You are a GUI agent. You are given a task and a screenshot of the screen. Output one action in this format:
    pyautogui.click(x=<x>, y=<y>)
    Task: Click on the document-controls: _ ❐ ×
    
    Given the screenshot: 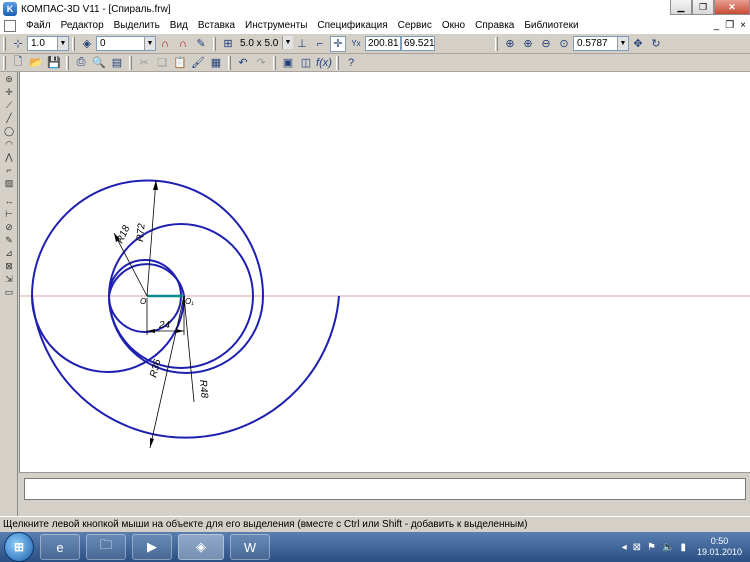 What is the action you would take?
    pyautogui.click(x=730, y=25)
    